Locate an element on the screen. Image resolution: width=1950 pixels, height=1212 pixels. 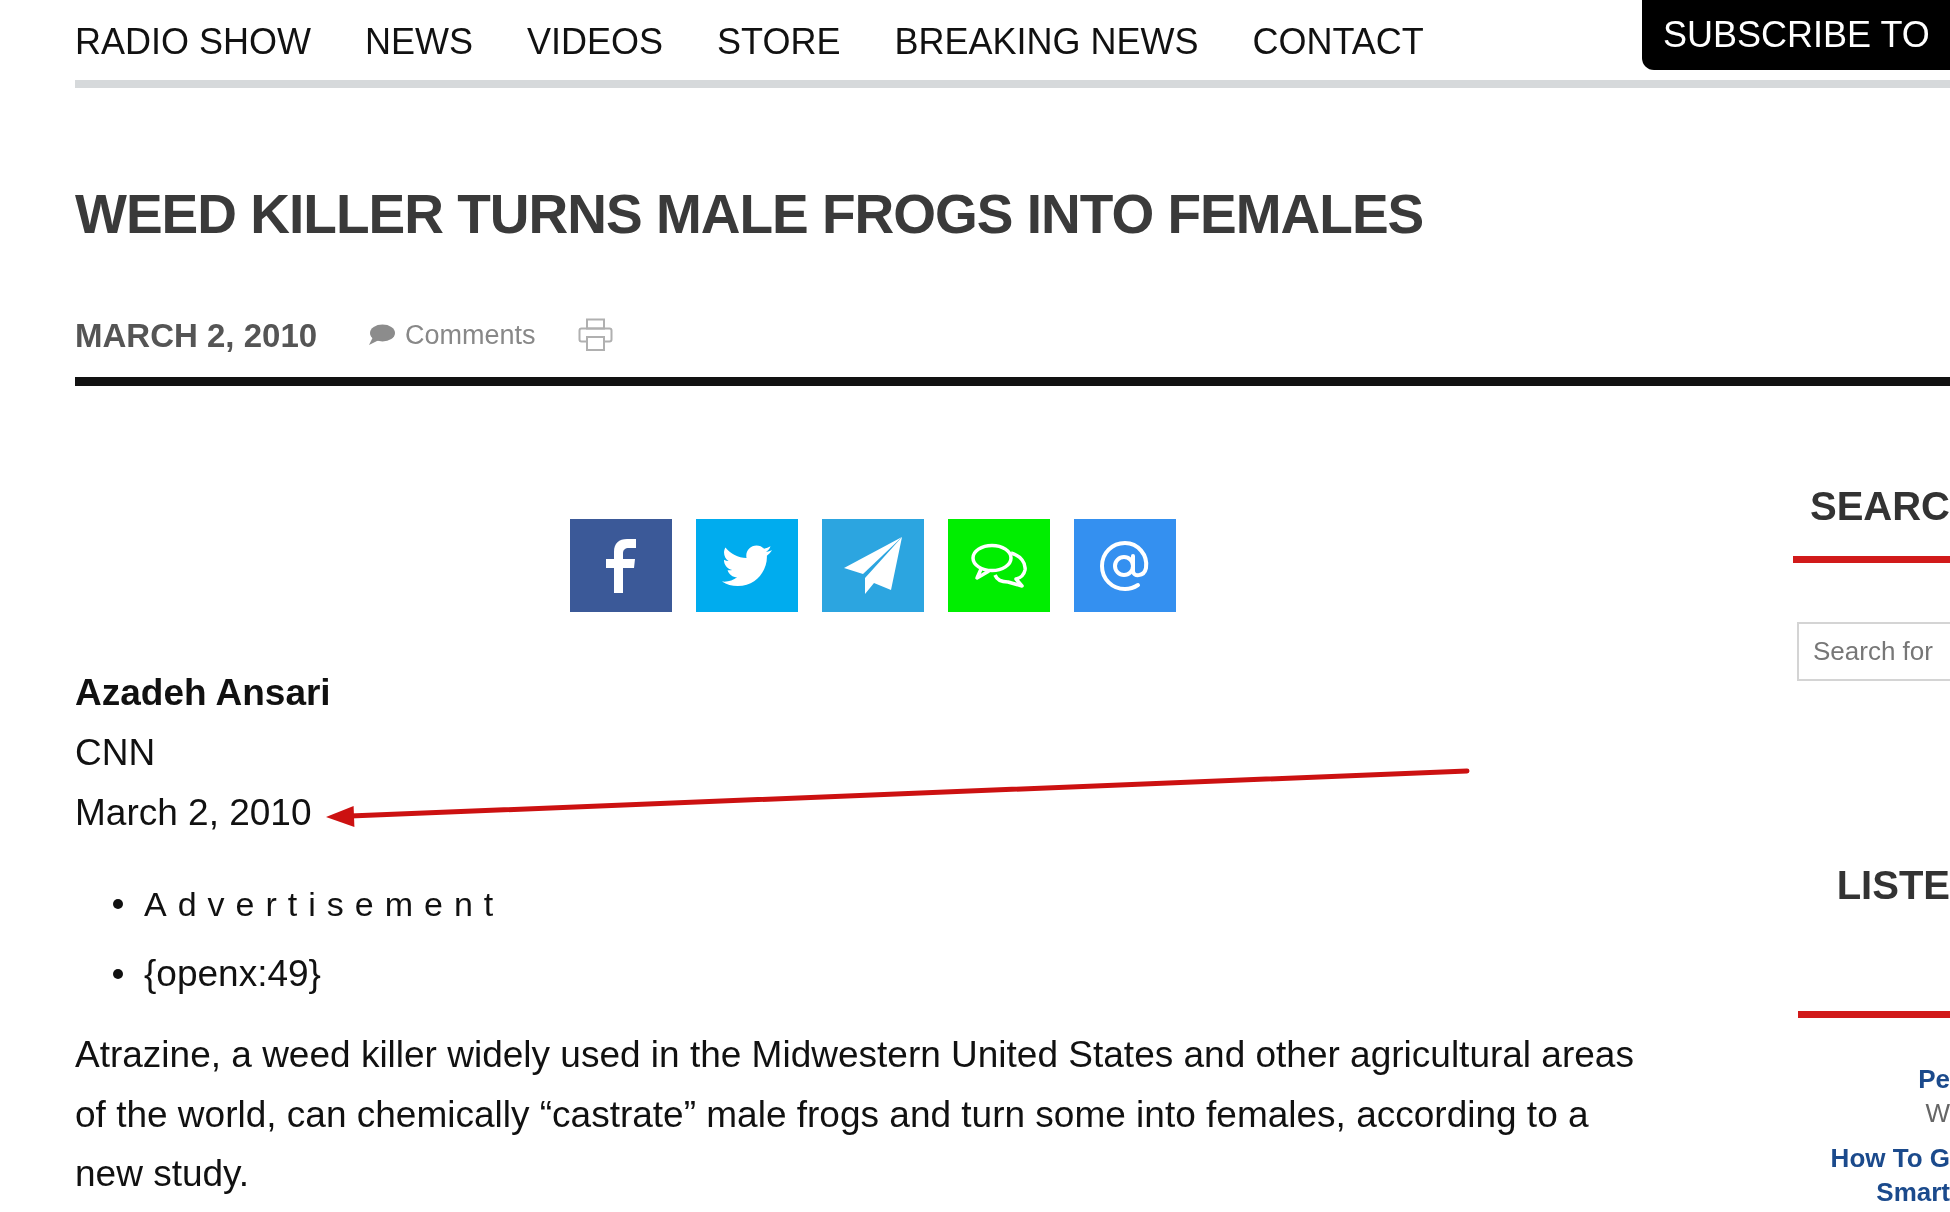
speech-bubbles-icon is located at coordinates (999, 565).